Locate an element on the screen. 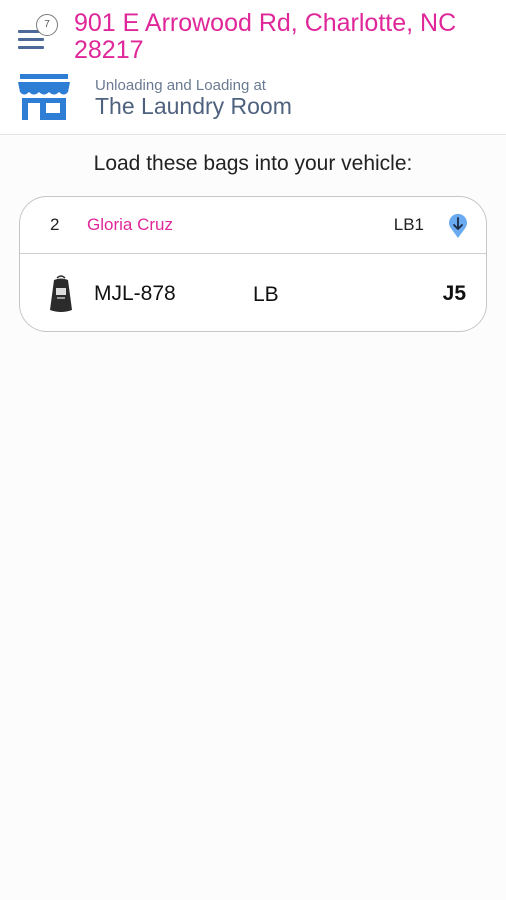 This screenshot has height=900, width=506. order-number: 2 is located at coordinates (55, 224).